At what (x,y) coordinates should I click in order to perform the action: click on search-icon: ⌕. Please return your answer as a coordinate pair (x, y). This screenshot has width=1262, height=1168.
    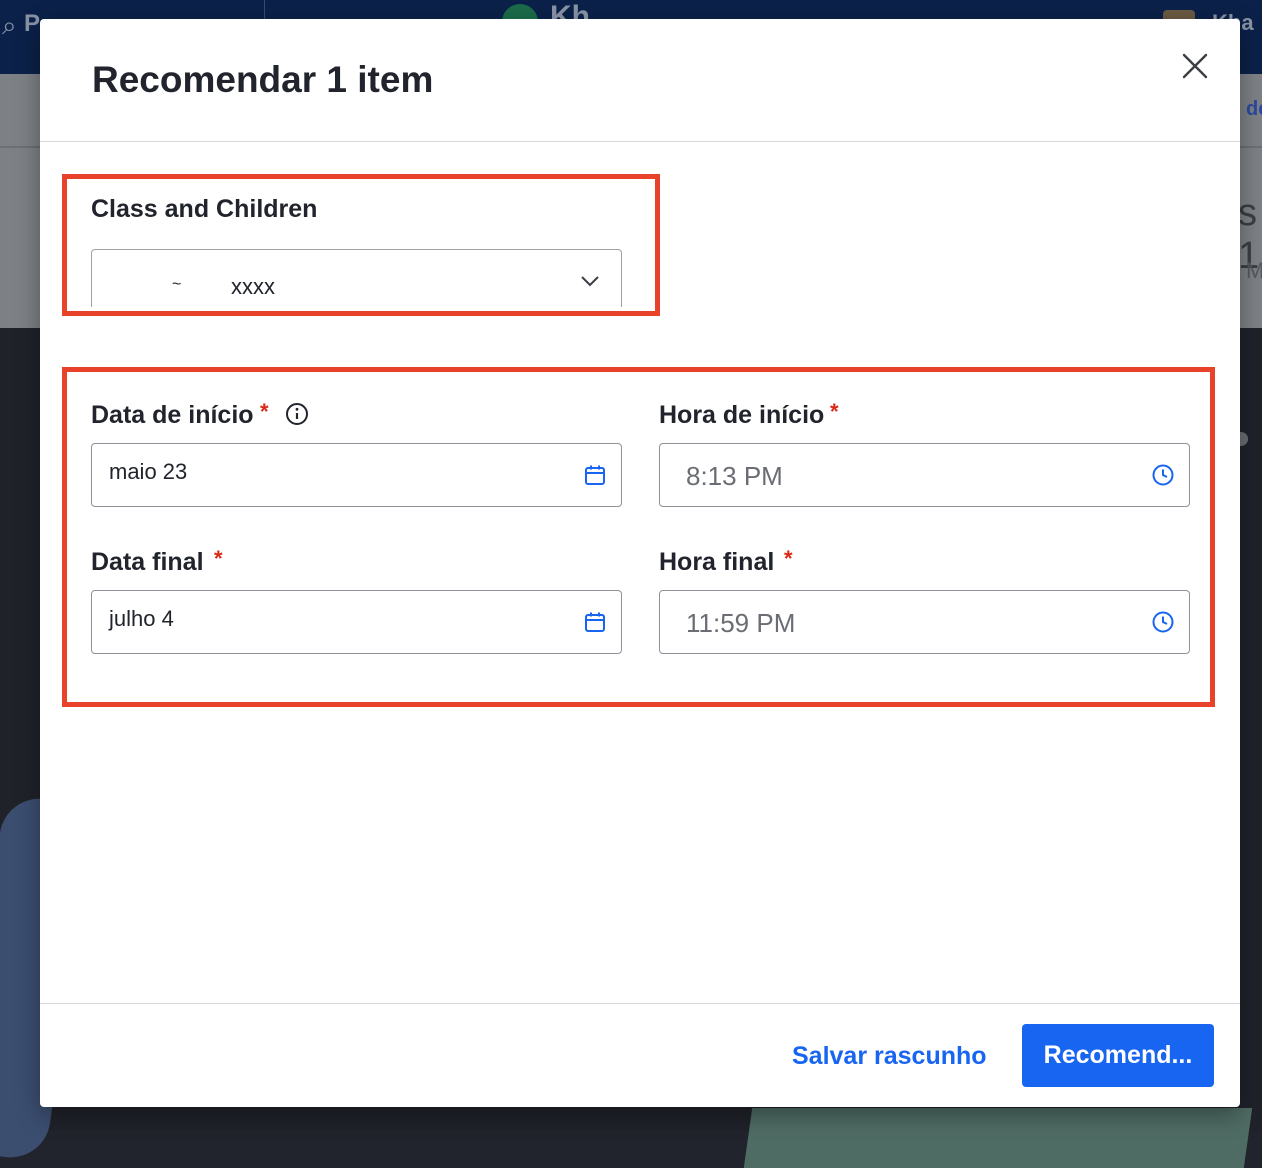
    Looking at the image, I should click on (9, 25).